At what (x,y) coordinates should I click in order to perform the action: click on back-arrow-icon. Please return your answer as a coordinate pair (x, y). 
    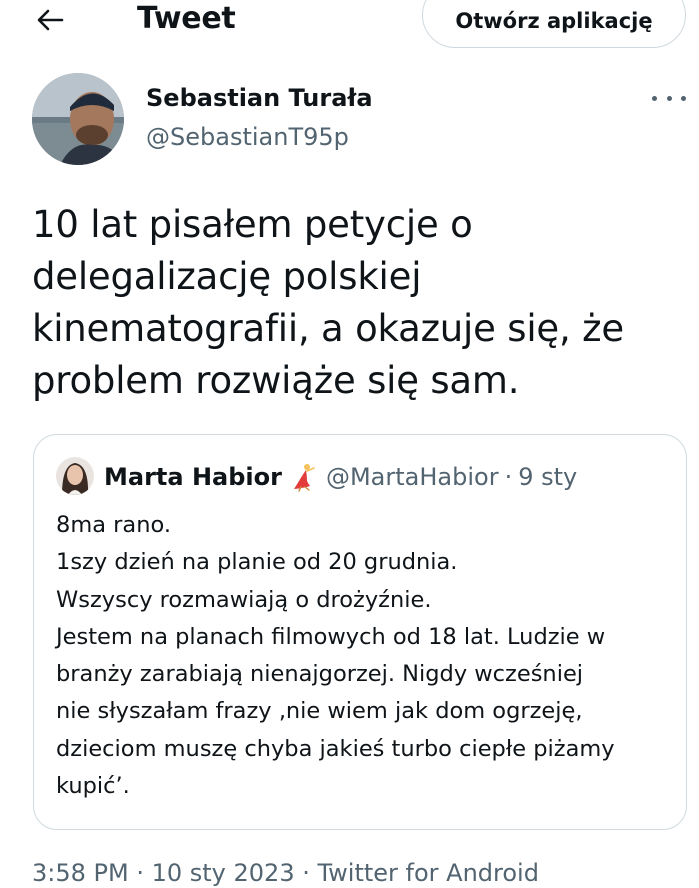
    Looking at the image, I should click on (50, 20).